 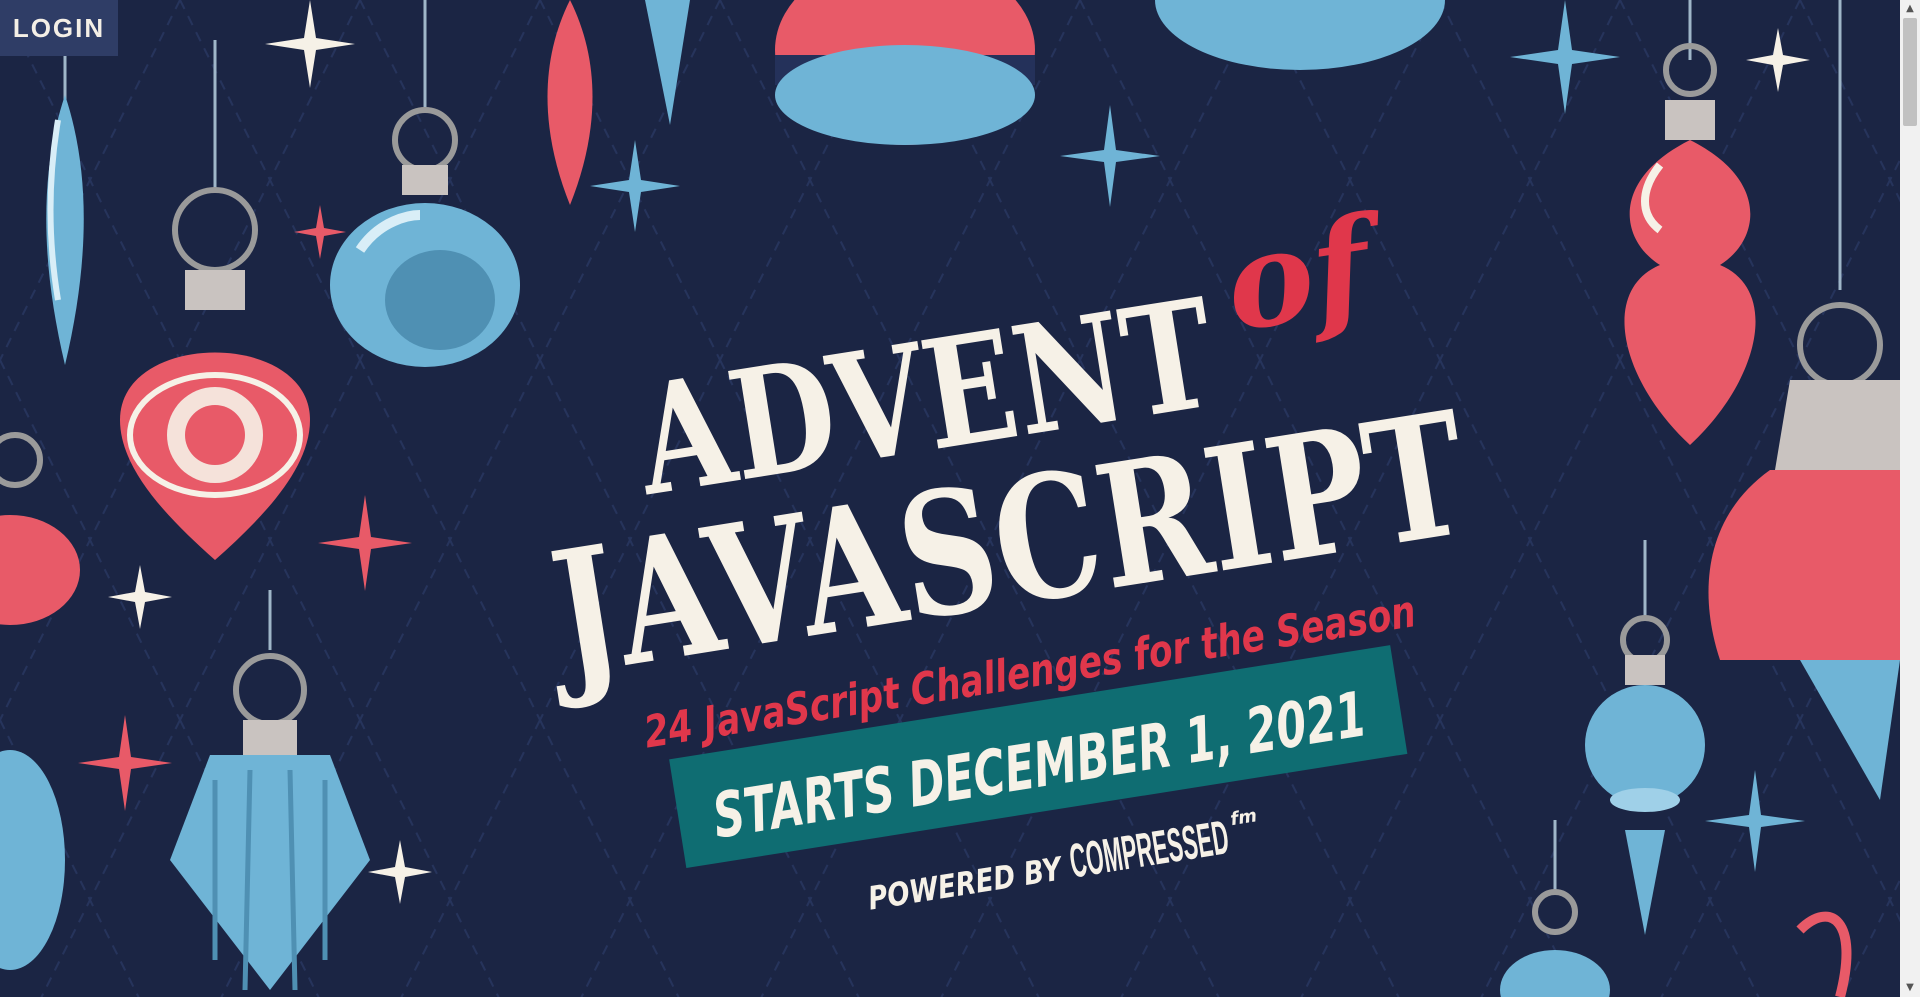 I want to click on scroll-arrow-down-icon: ▼, so click(x=1910, y=988).